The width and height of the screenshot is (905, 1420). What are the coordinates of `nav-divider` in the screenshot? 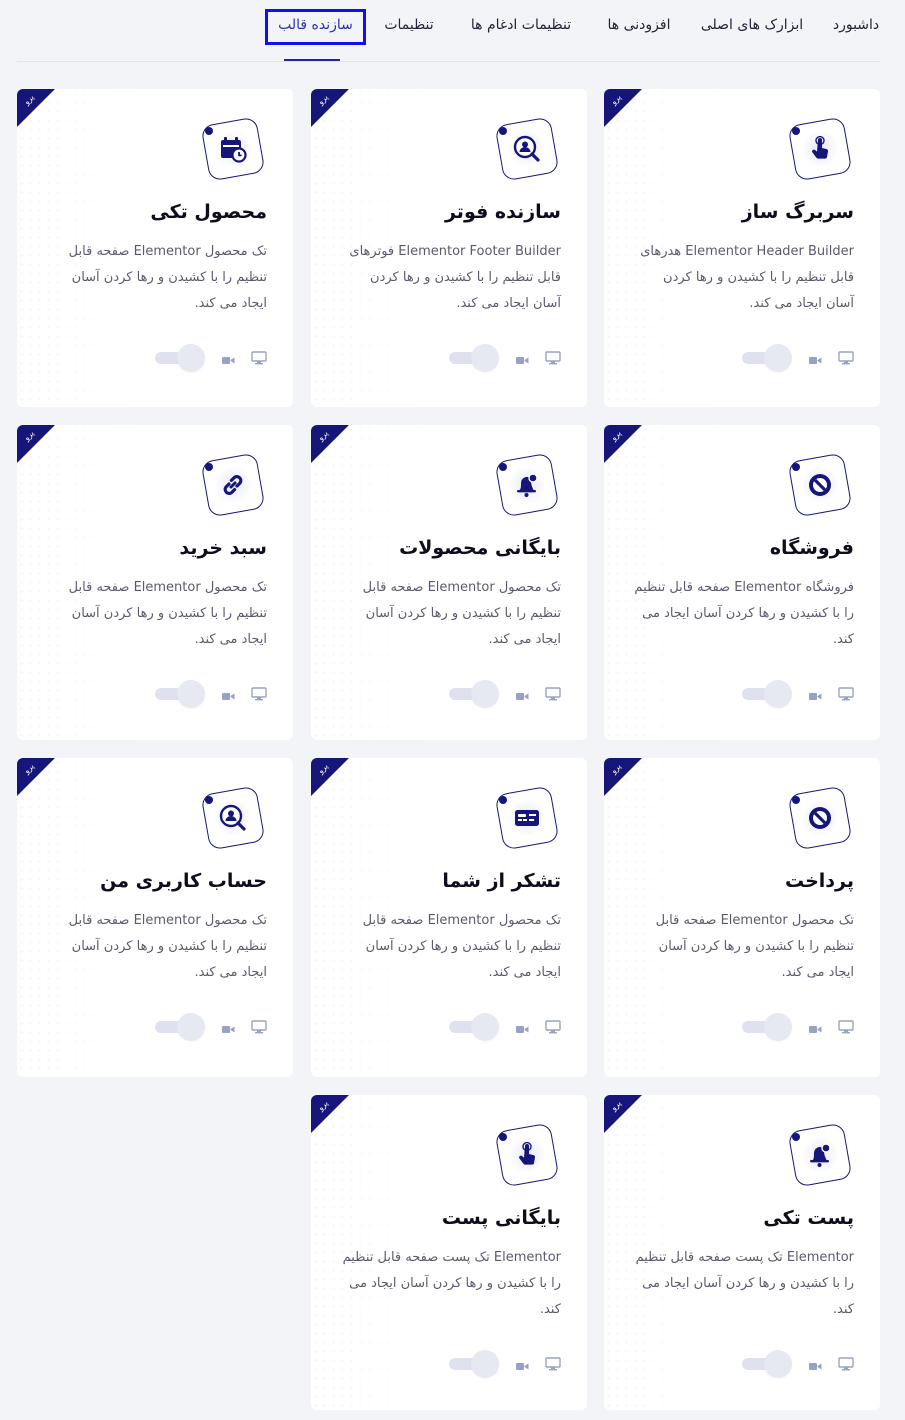 It's located at (448, 61).